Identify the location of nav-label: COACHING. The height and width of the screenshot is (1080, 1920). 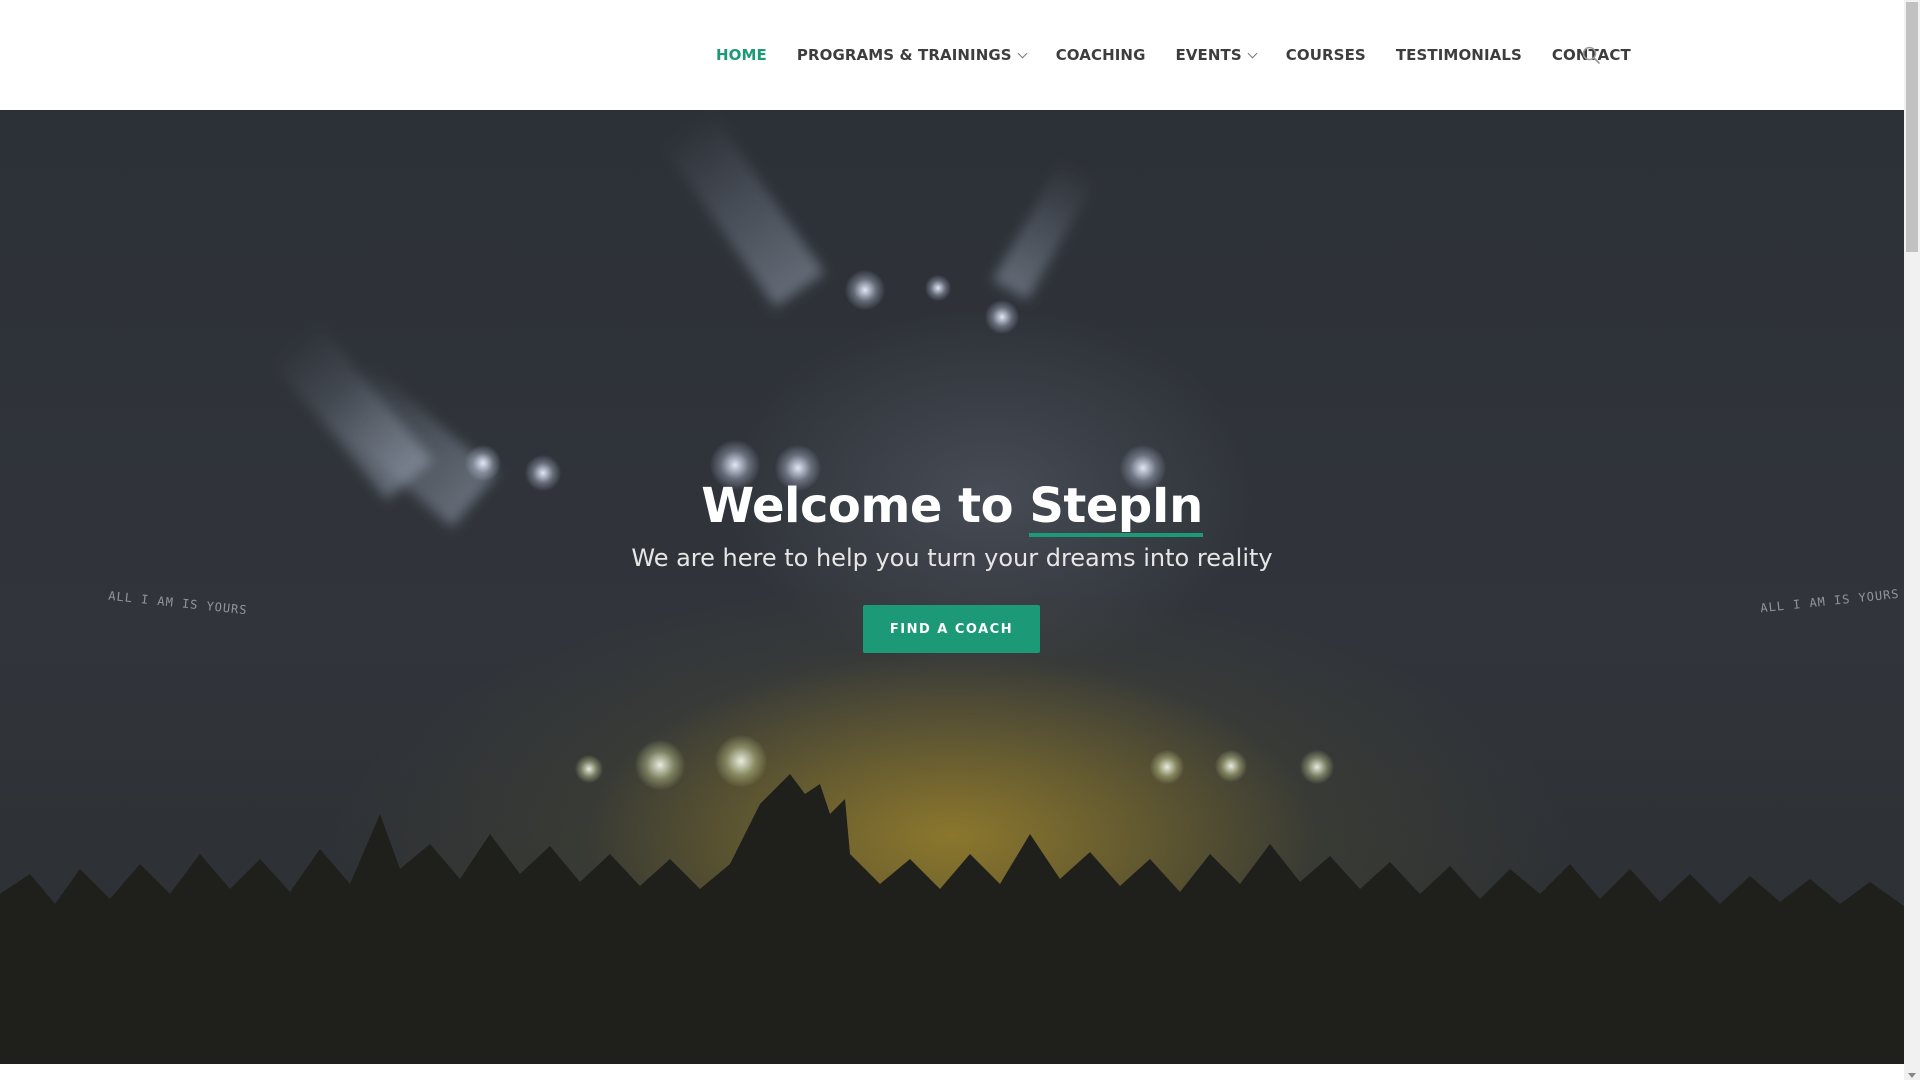
(1100, 55).